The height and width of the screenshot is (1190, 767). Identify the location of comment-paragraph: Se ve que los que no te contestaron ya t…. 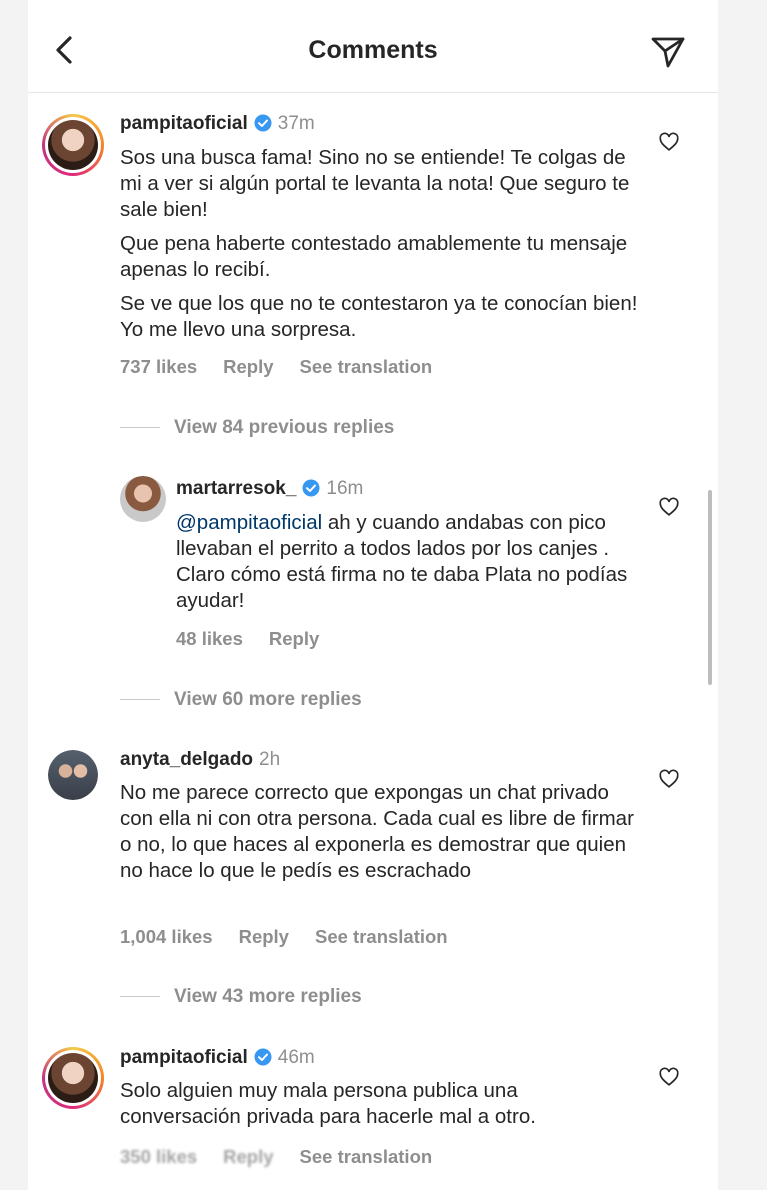
(379, 316).